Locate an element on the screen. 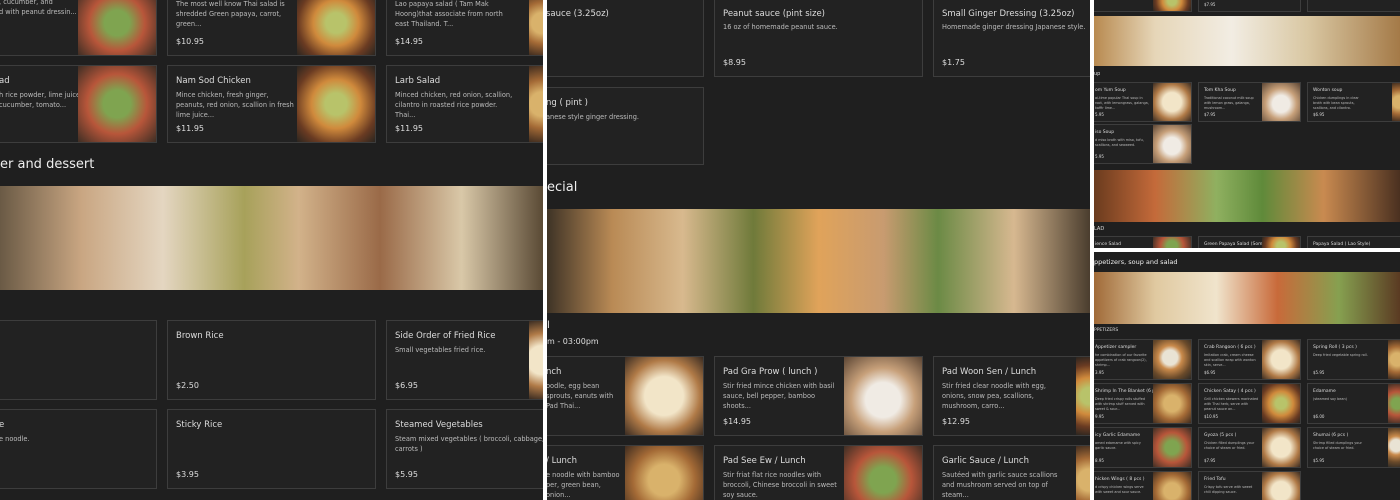 This screenshot has height=500, width=1400. menu-item-card: Sticky Rice $3.95 is located at coordinates (271, 449).